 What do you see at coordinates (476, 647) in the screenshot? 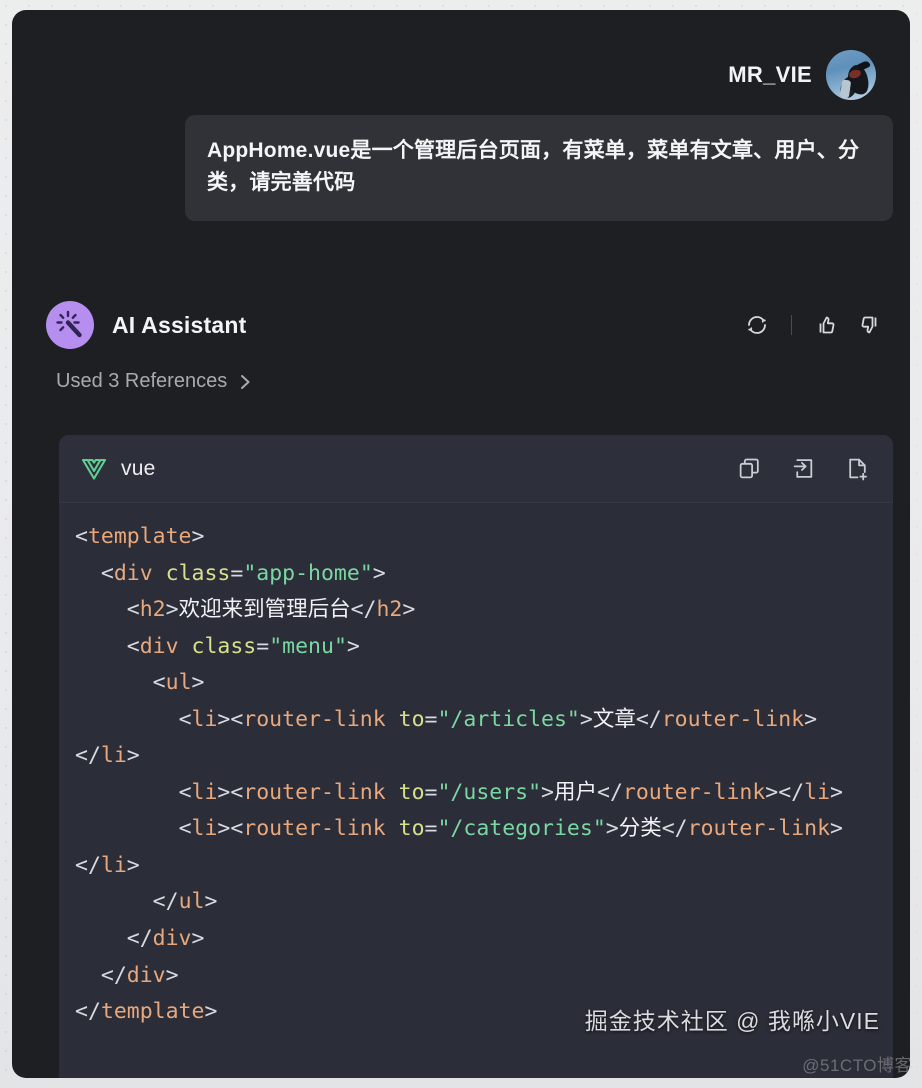
I see `code-line: <div class="menu">` at bounding box center [476, 647].